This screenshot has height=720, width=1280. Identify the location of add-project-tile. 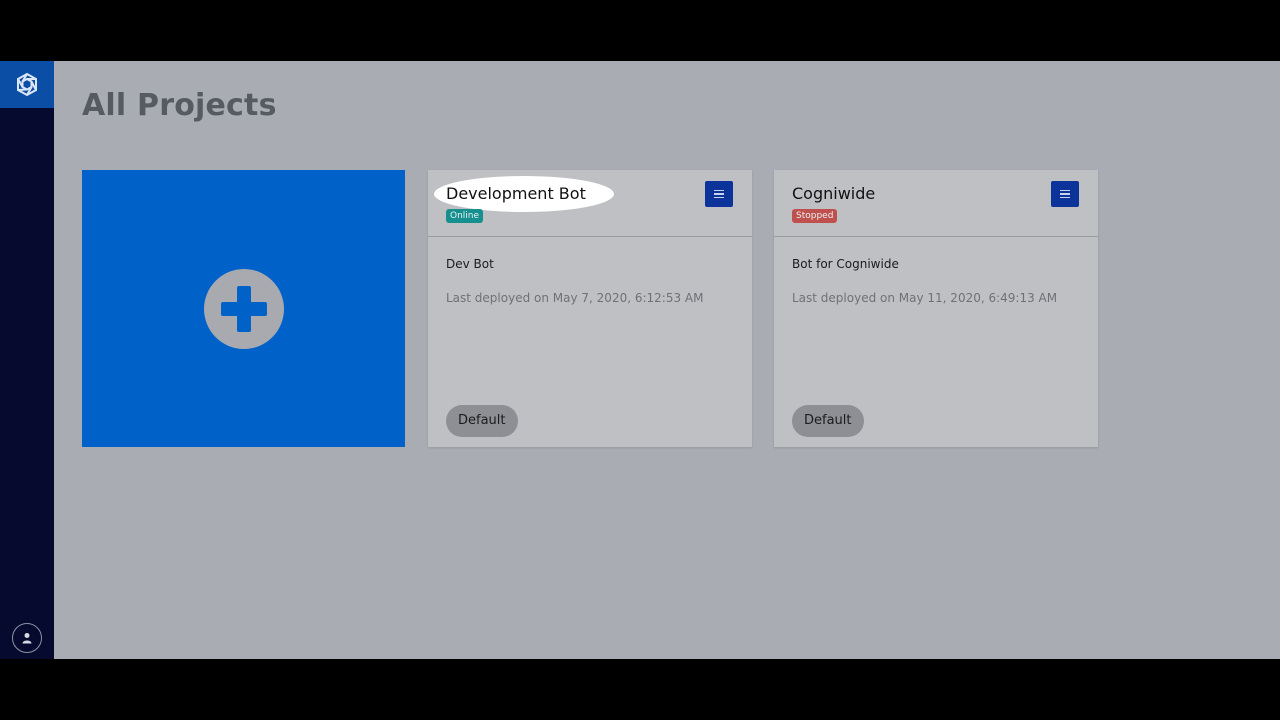
(243, 308).